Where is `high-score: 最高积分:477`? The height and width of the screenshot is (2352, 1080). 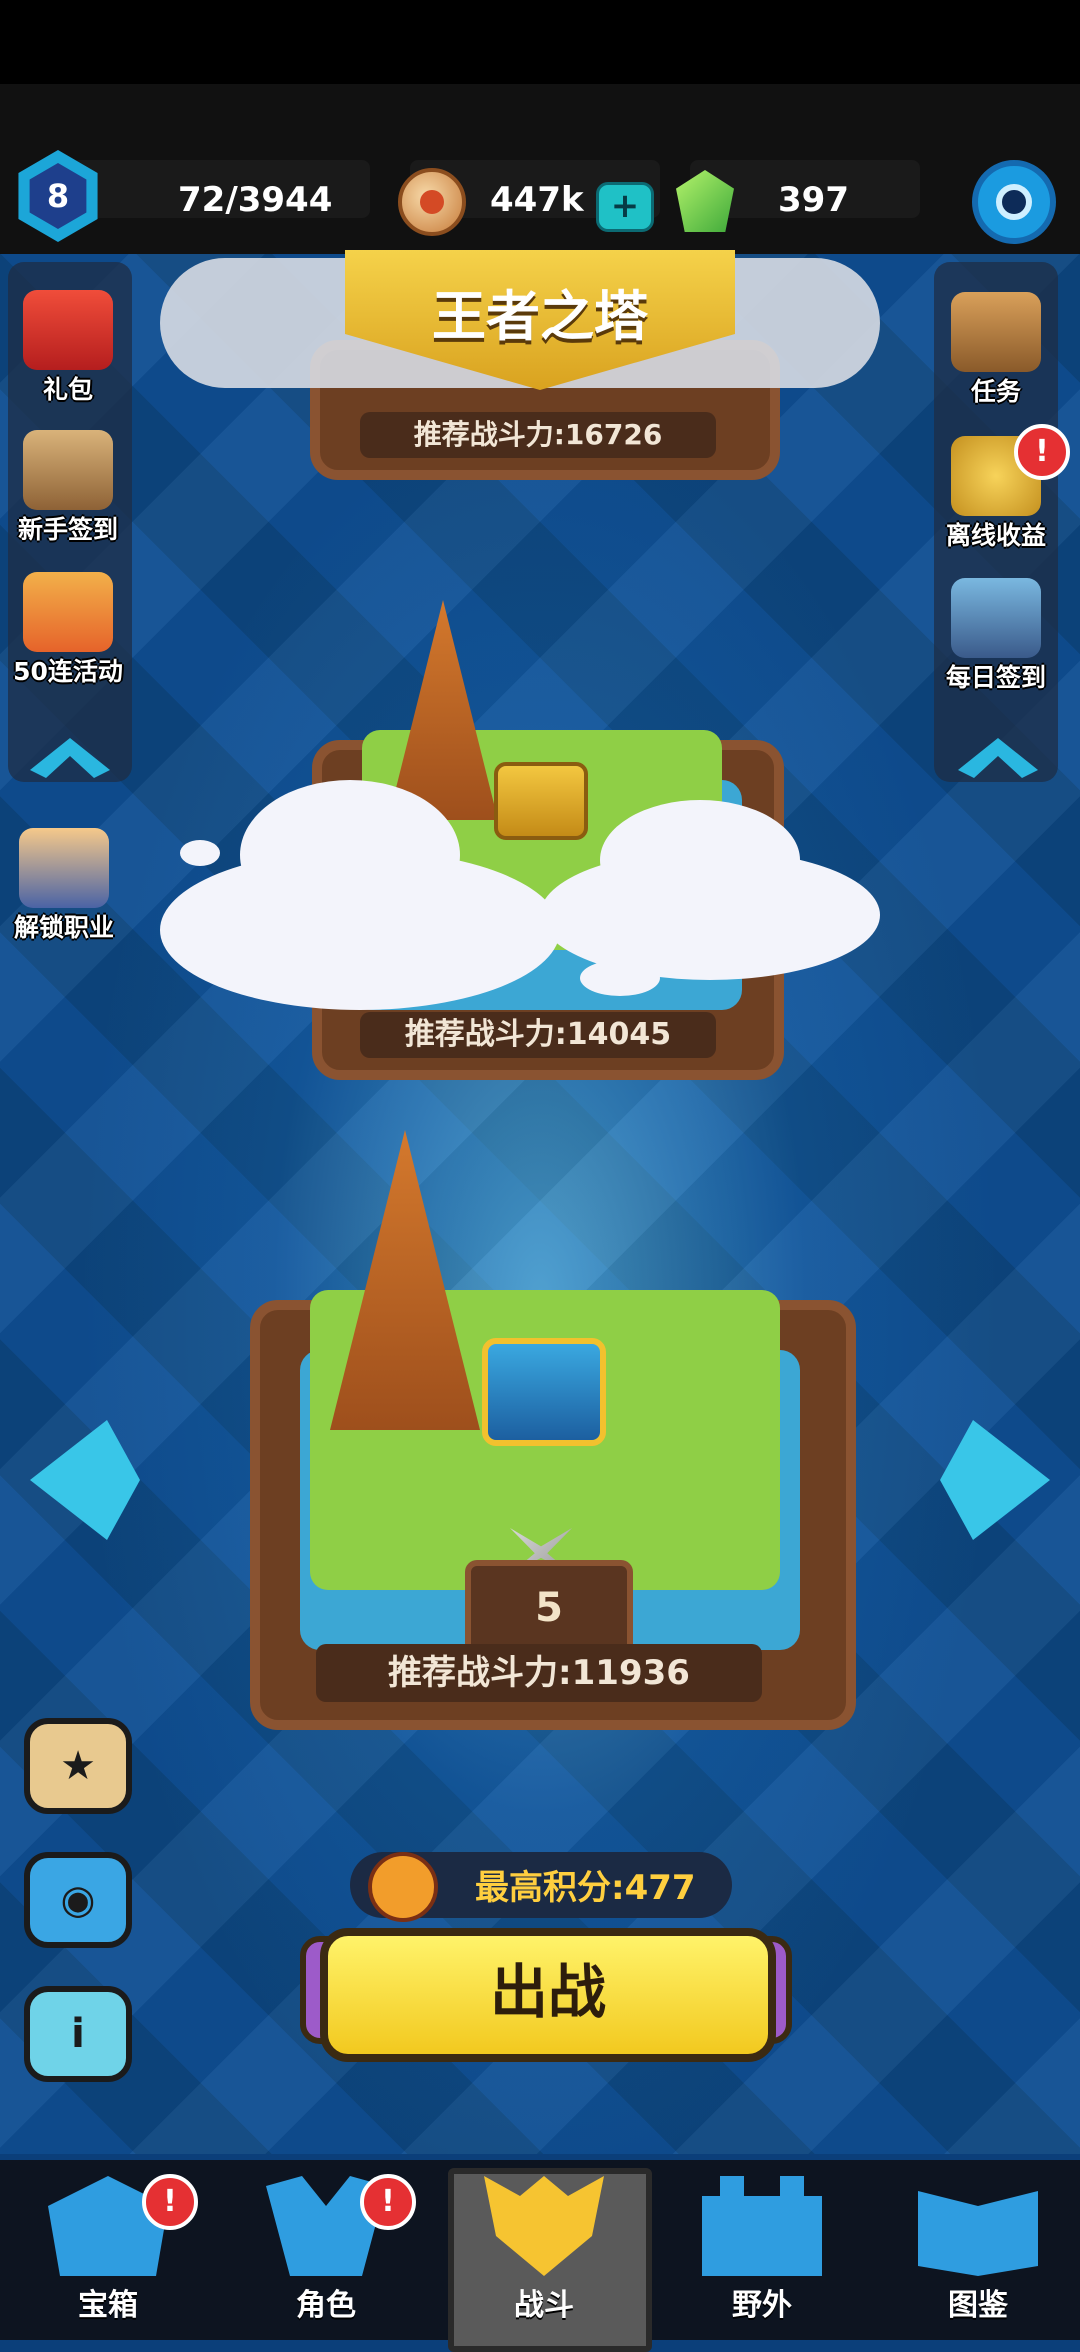
high-score: 最高积分:477 is located at coordinates (585, 1888).